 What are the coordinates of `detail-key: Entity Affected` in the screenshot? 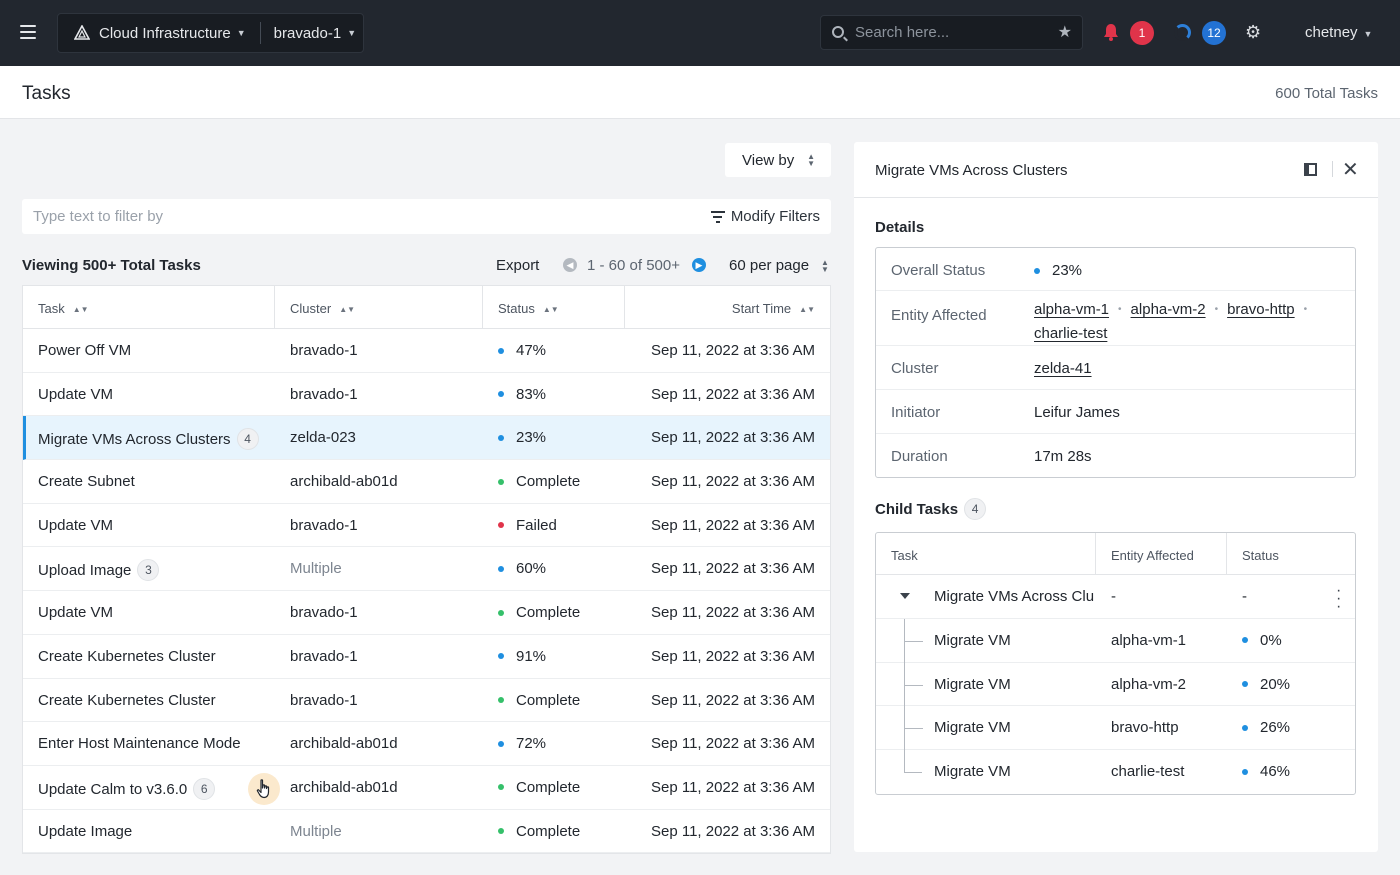 It's located at (939, 315).